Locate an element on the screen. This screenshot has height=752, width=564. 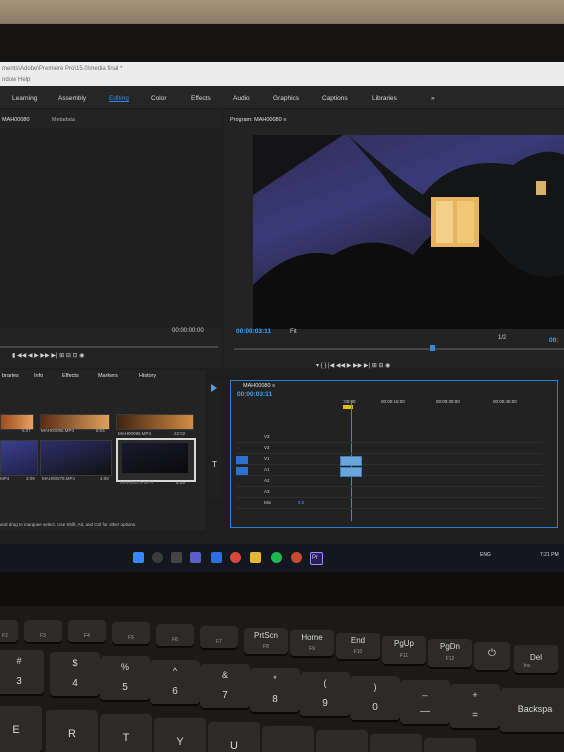
key-e: E is located at coordinates (21, 729).